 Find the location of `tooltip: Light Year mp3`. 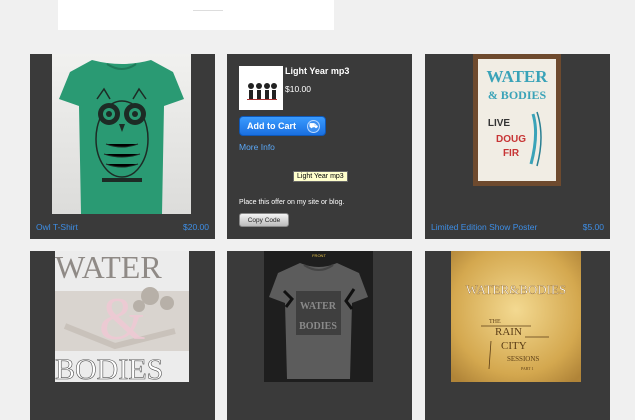

tooltip: Light Year mp3 is located at coordinates (320, 176).